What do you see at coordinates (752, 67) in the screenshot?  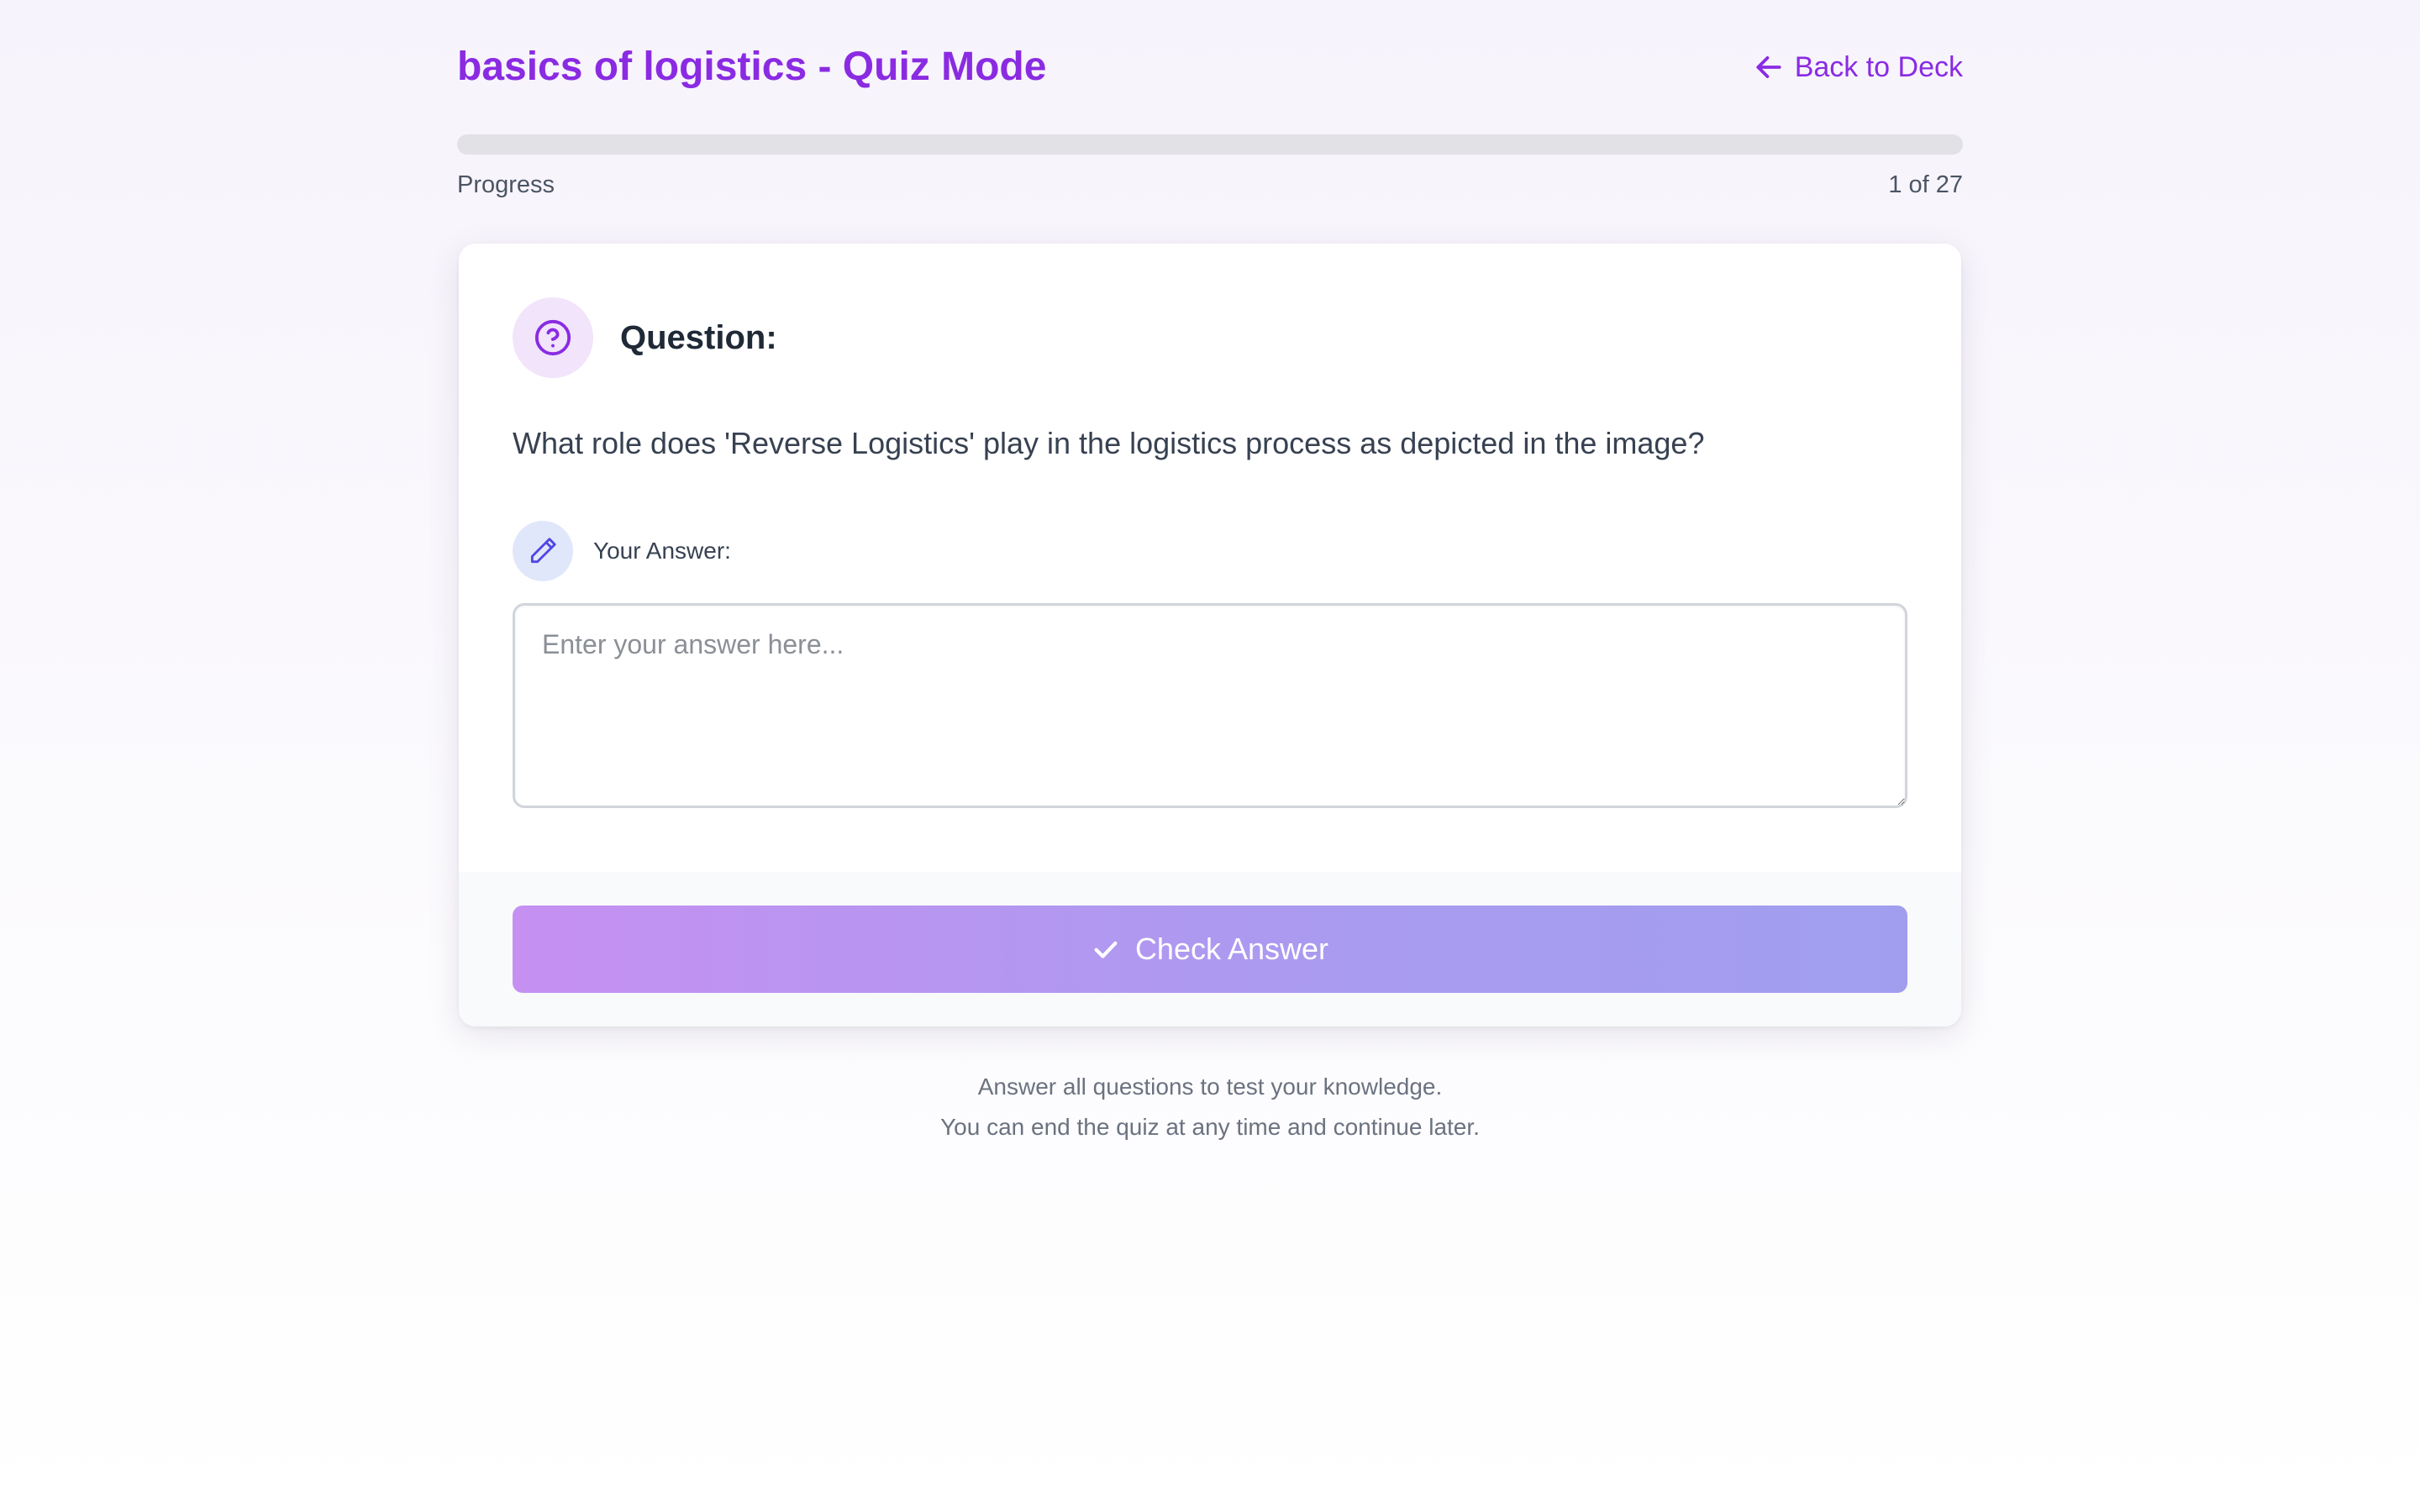 I see `page-title: basics of logistics - Quiz Mode` at bounding box center [752, 67].